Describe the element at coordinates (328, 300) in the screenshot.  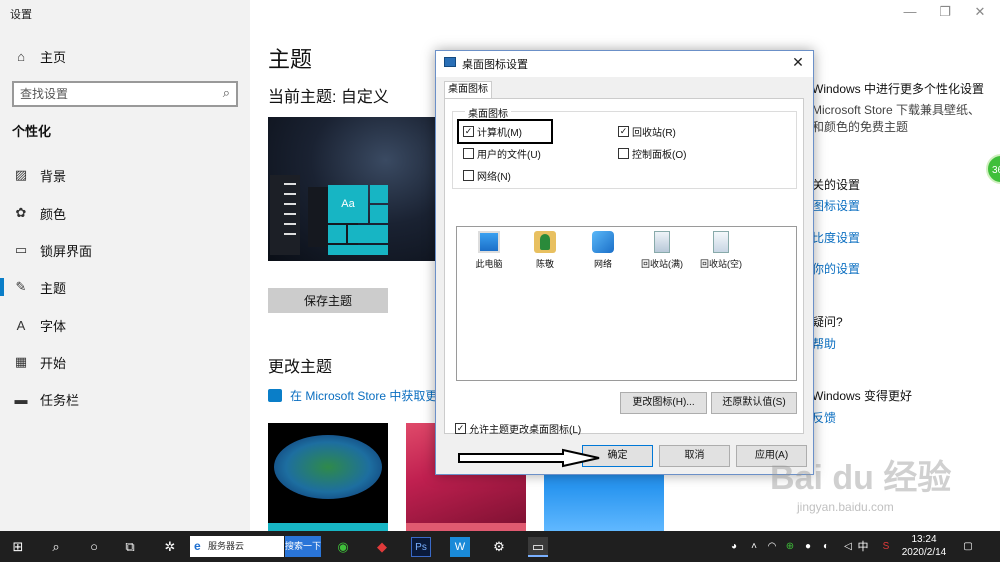
I see `save-theme-button: 保存主题` at that location.